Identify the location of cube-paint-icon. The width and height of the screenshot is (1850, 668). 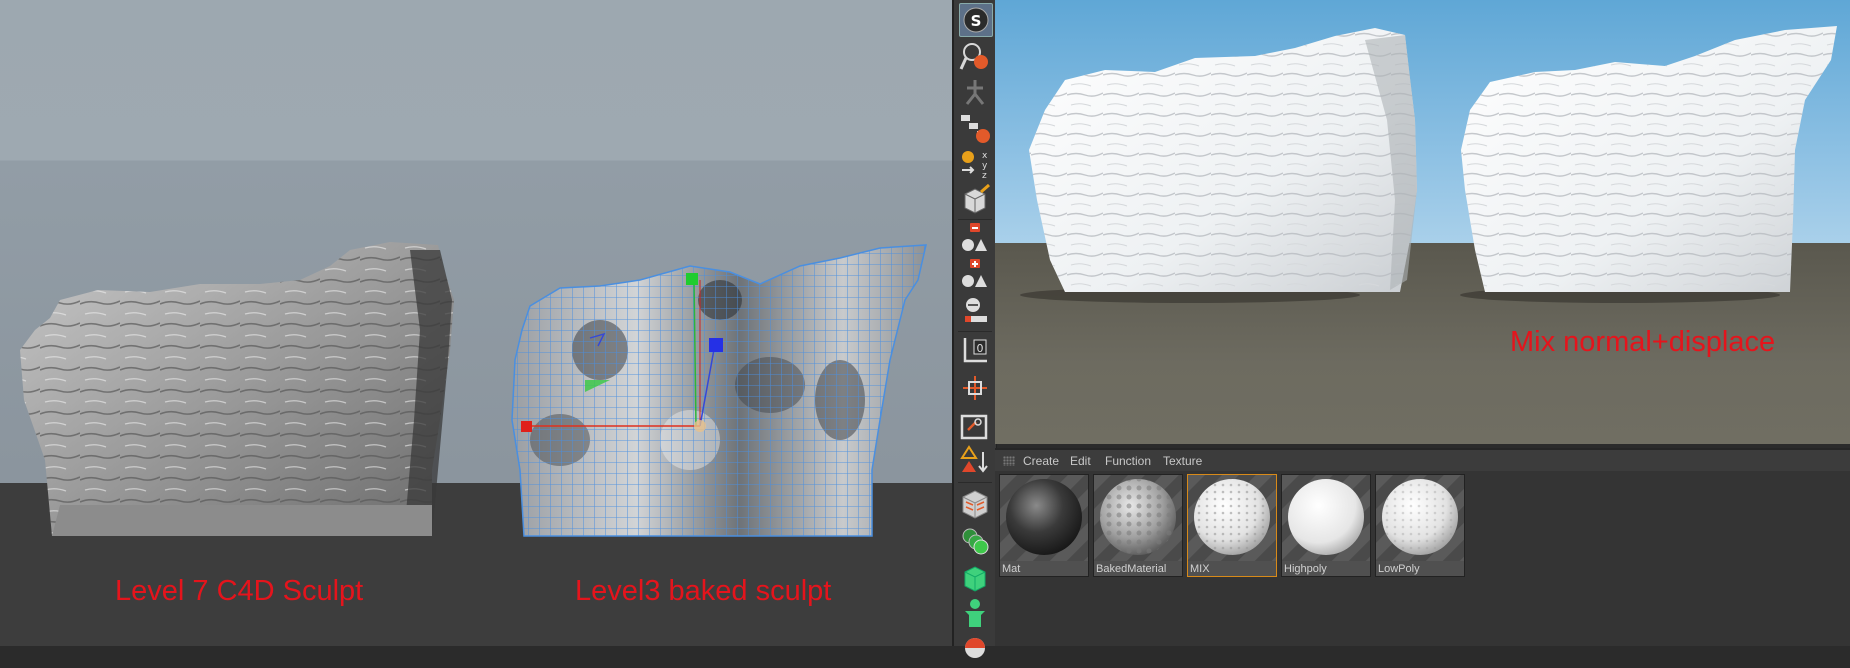
(975, 199).